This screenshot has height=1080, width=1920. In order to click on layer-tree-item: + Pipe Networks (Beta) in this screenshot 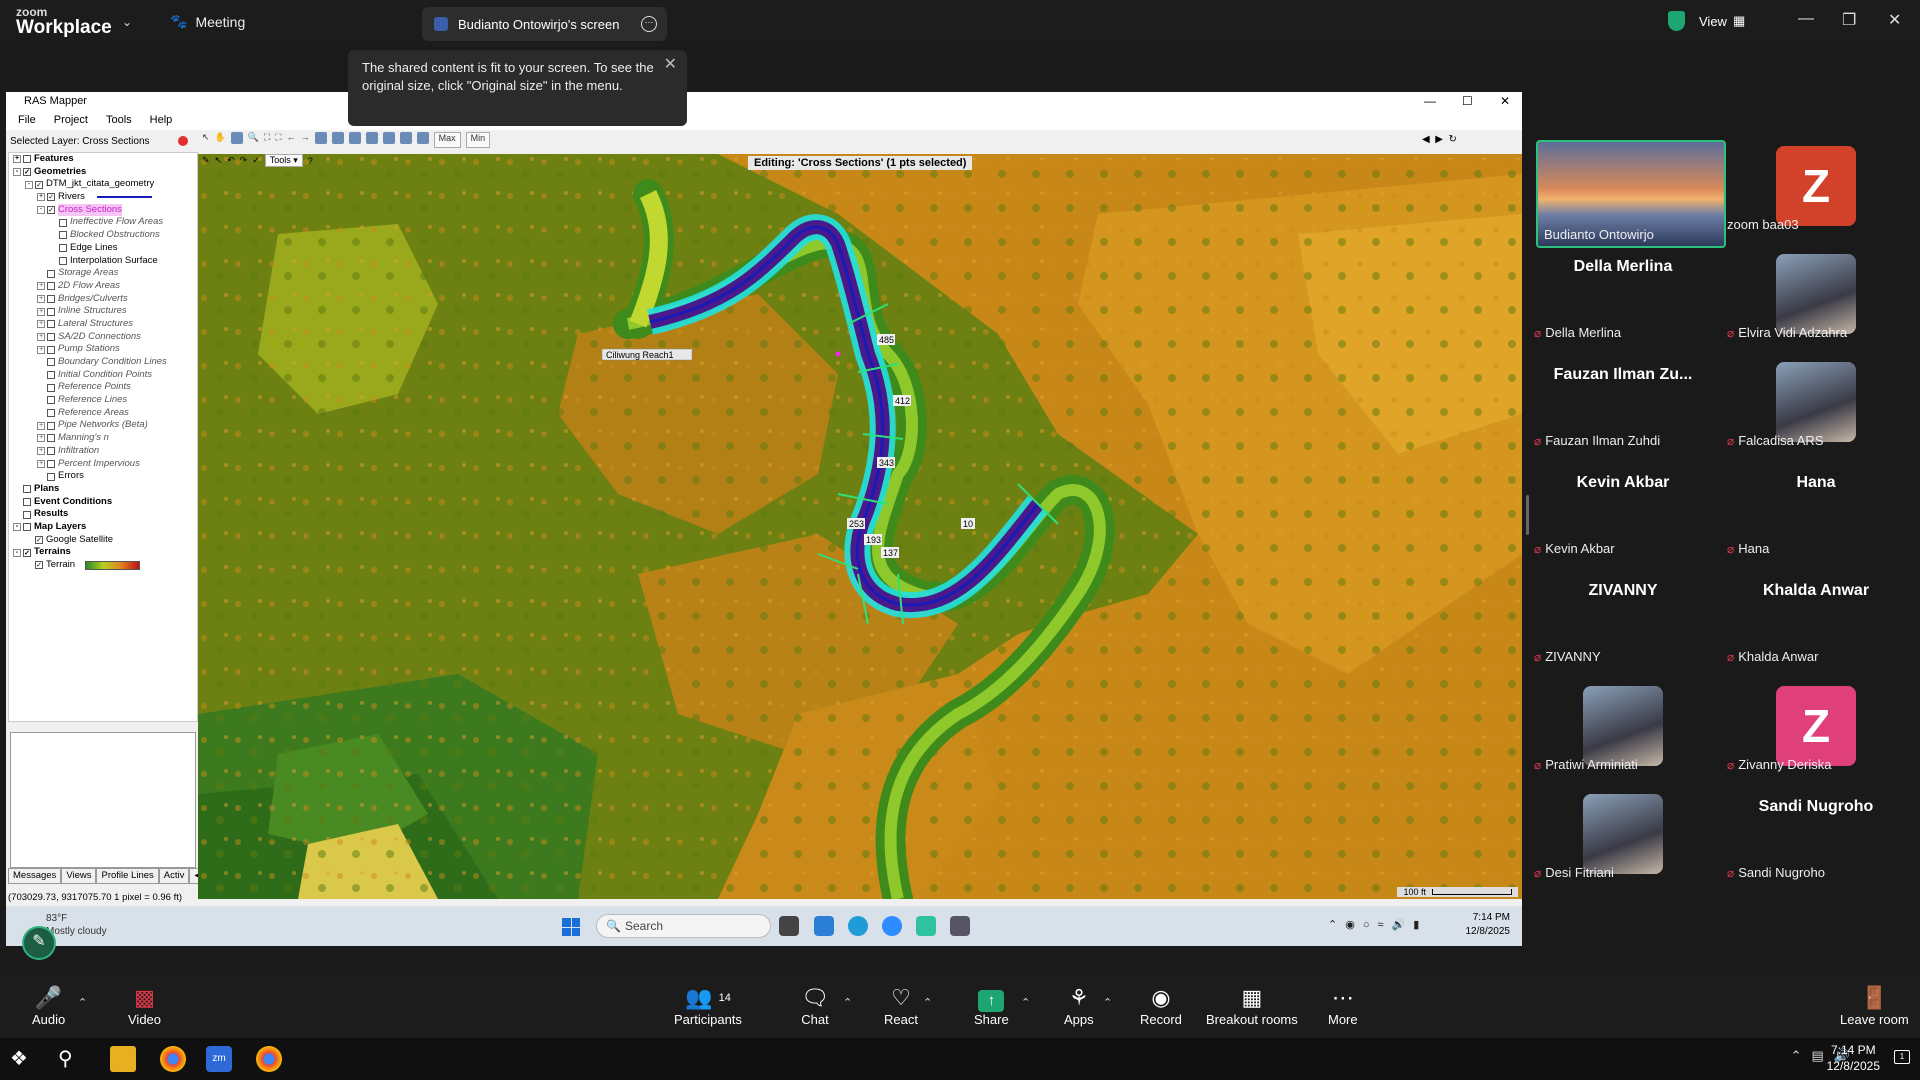, I will do `click(103, 425)`.